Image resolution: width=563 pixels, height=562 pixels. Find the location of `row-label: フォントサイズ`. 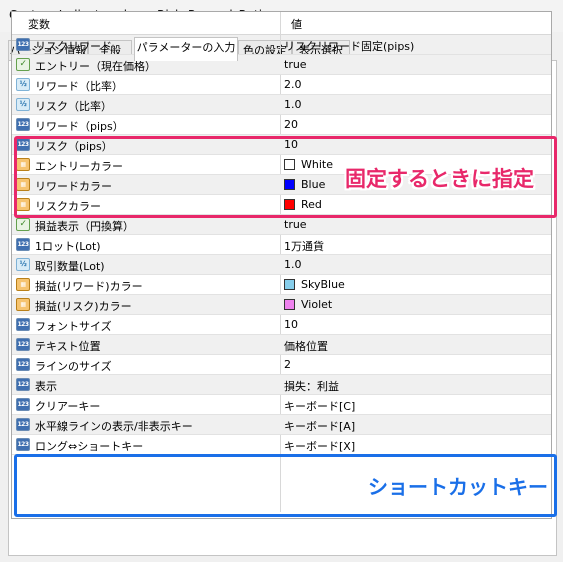

row-label: フォントサイズ is located at coordinates (73, 326).